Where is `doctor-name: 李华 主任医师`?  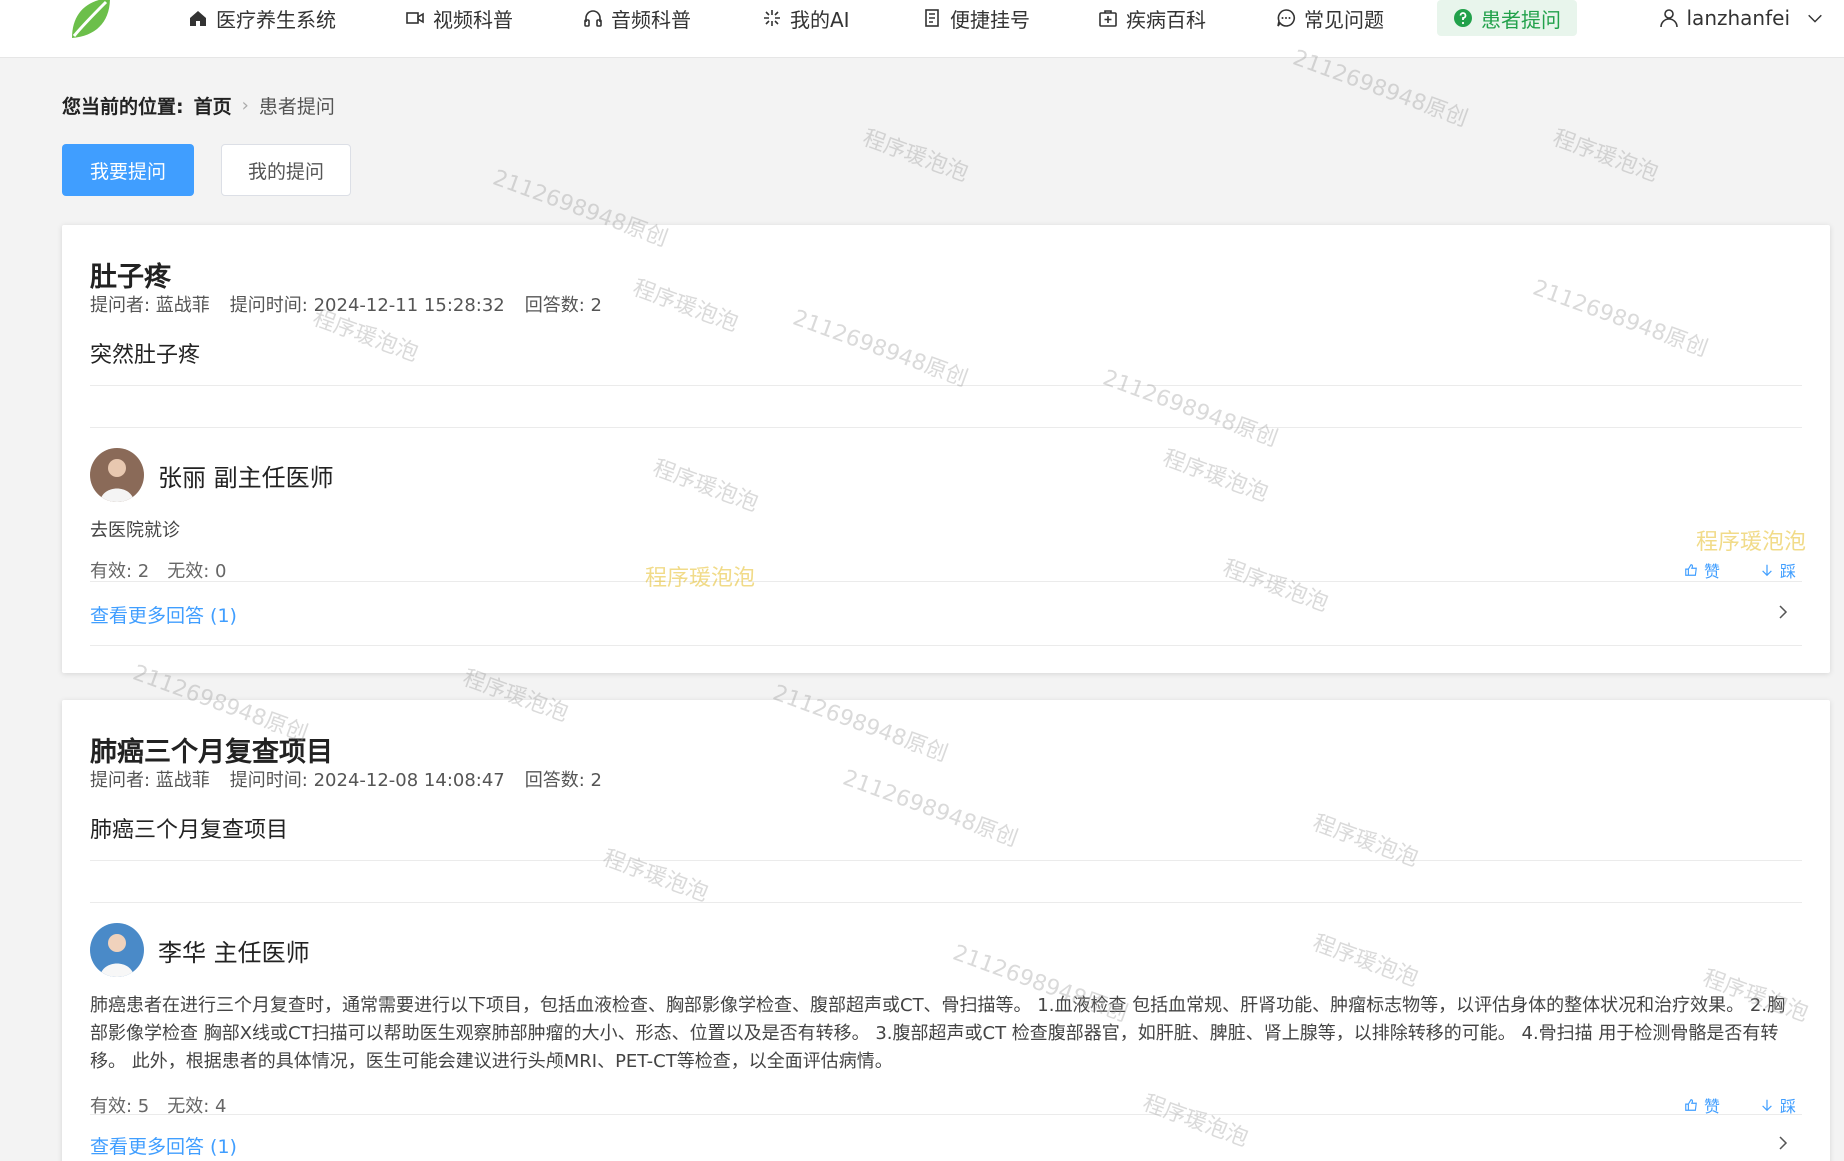
doctor-name: 李华 主任医师 is located at coordinates (234, 952).